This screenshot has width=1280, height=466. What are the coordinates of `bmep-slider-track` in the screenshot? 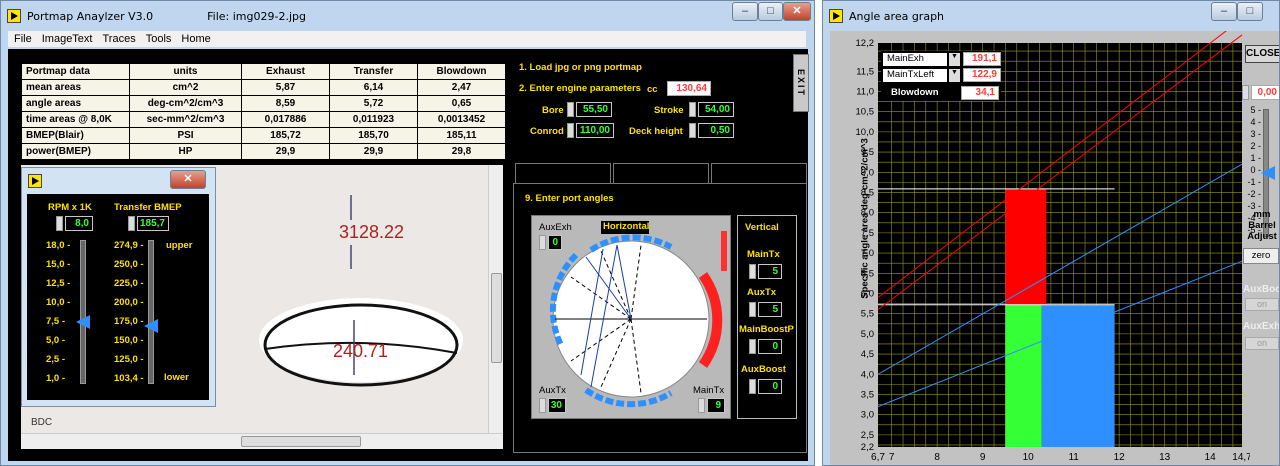 It's located at (151, 312).